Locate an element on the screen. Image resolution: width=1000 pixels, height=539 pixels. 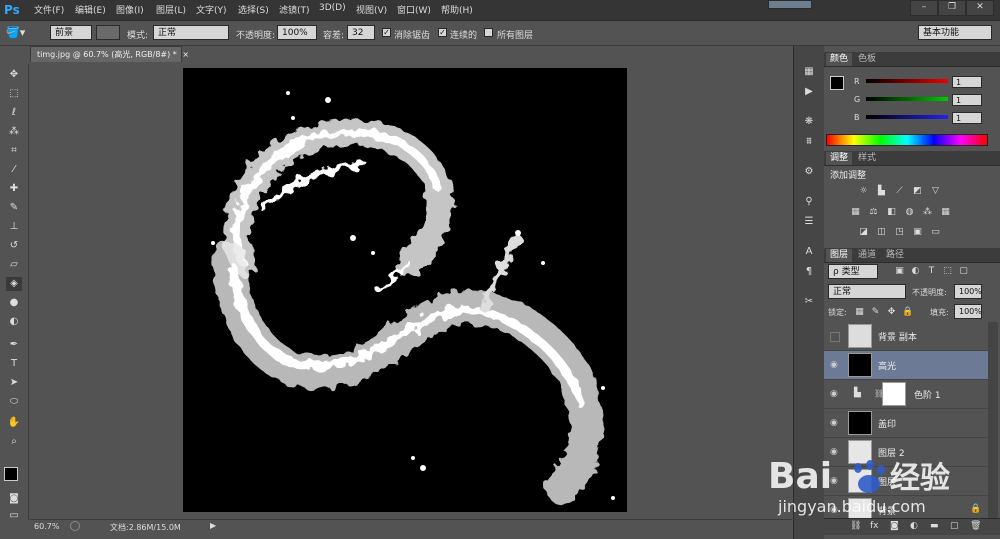
clone-source-icon: ⚙ is located at coordinates (809, 172).